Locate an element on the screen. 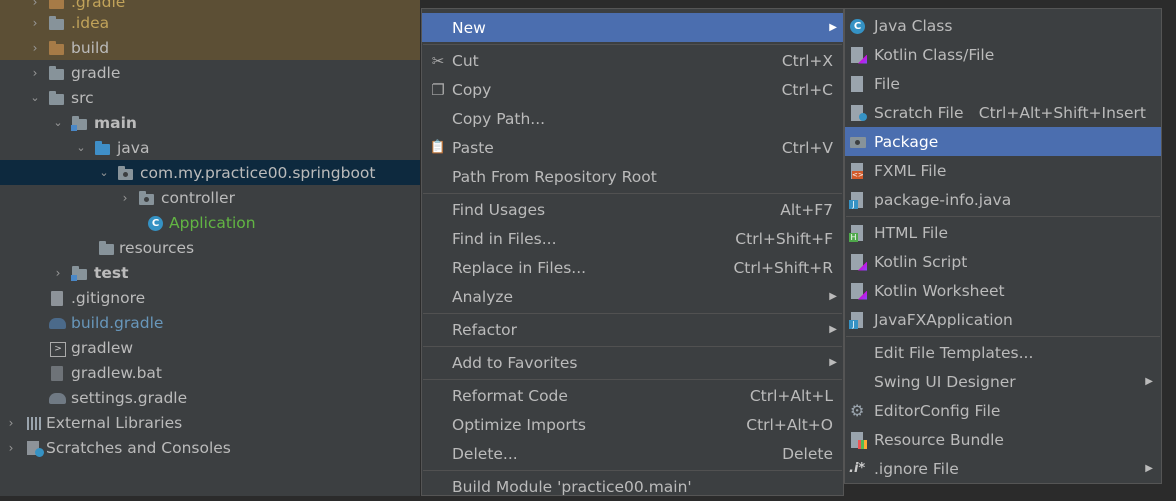  tree-item-label: .gitignore is located at coordinates (108, 297).